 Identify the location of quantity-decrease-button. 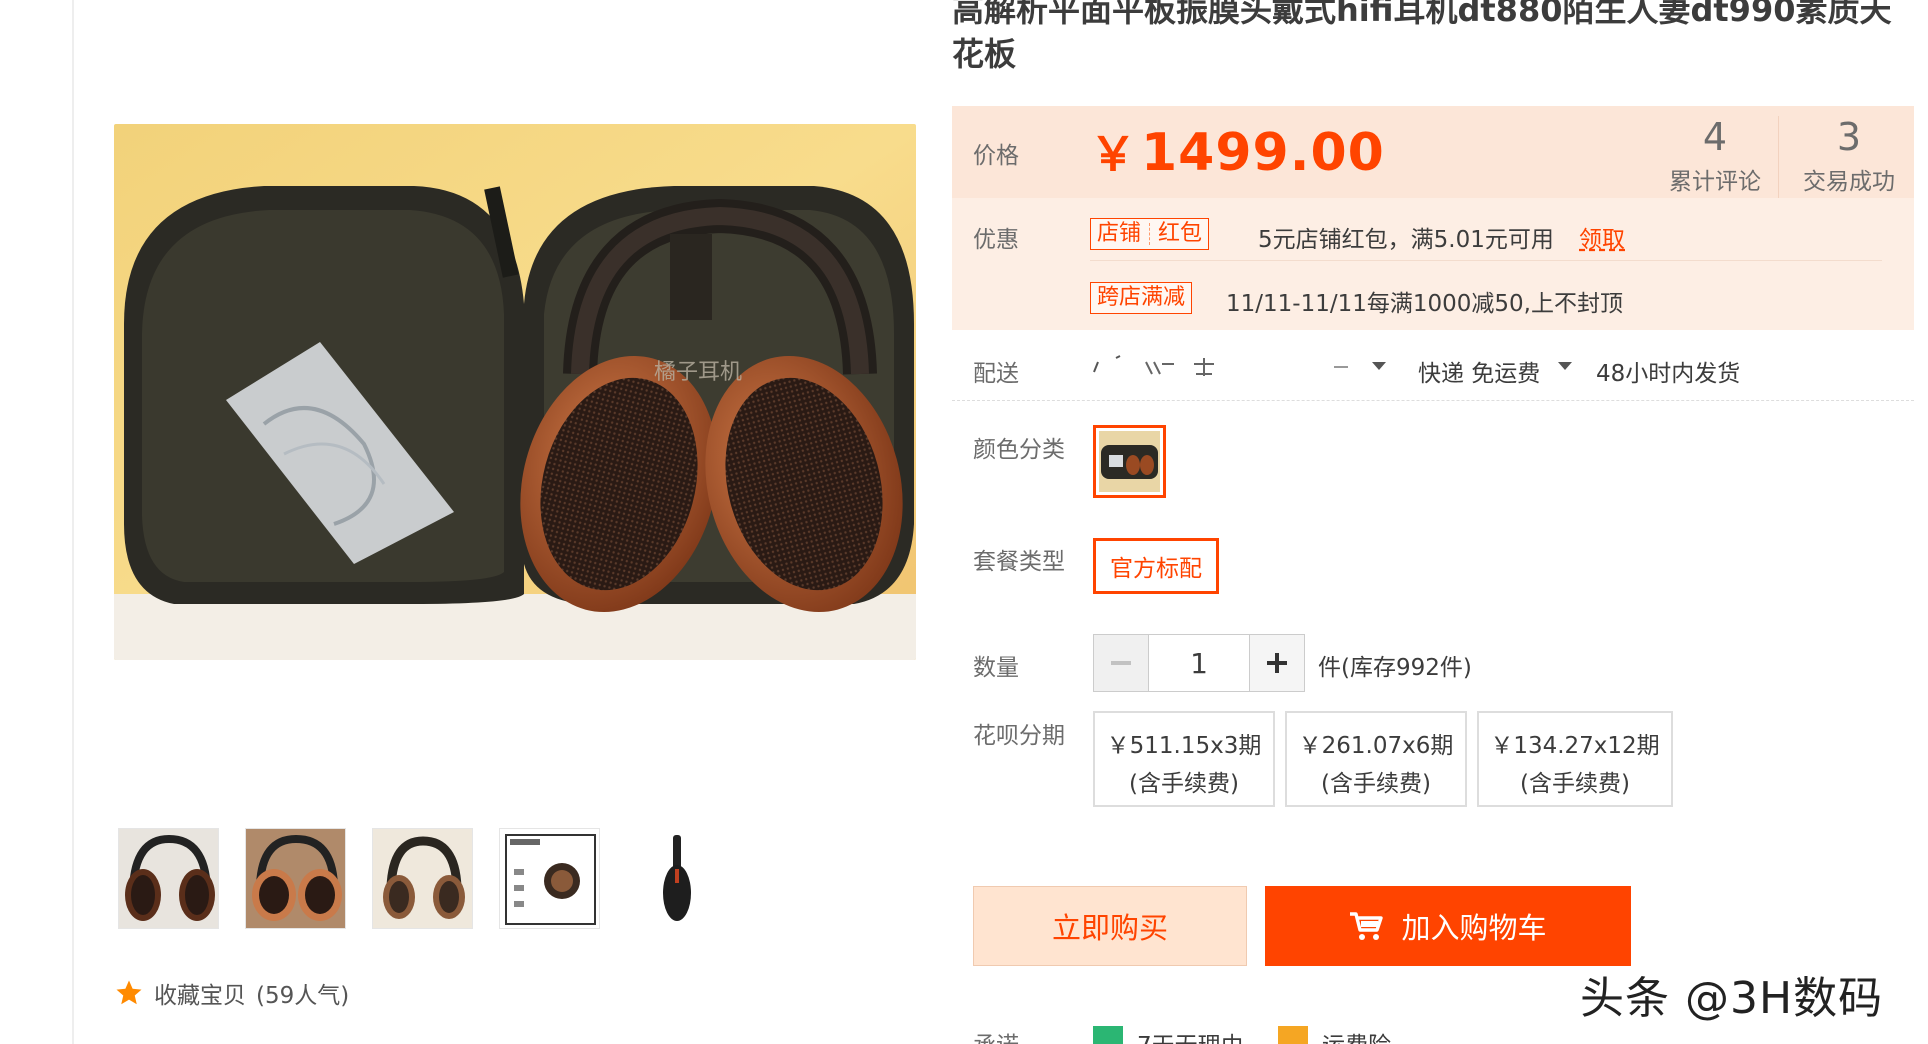
(1121, 663).